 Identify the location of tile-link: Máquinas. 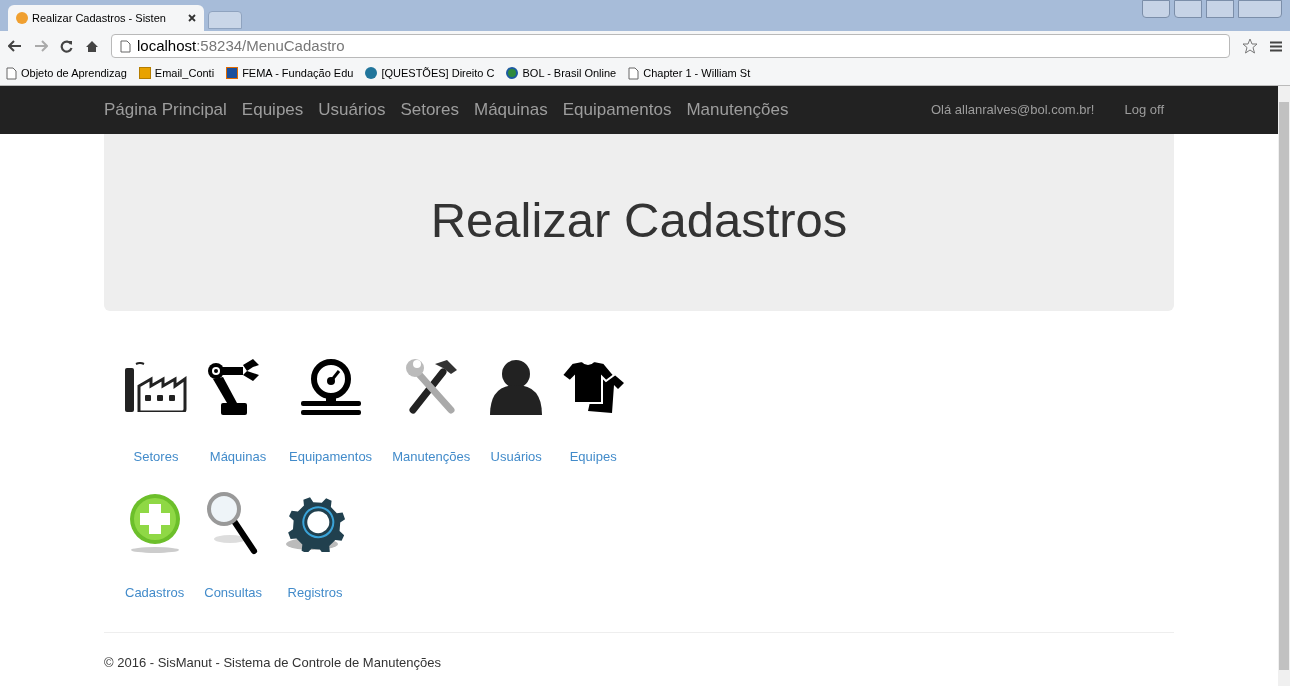
(238, 457).